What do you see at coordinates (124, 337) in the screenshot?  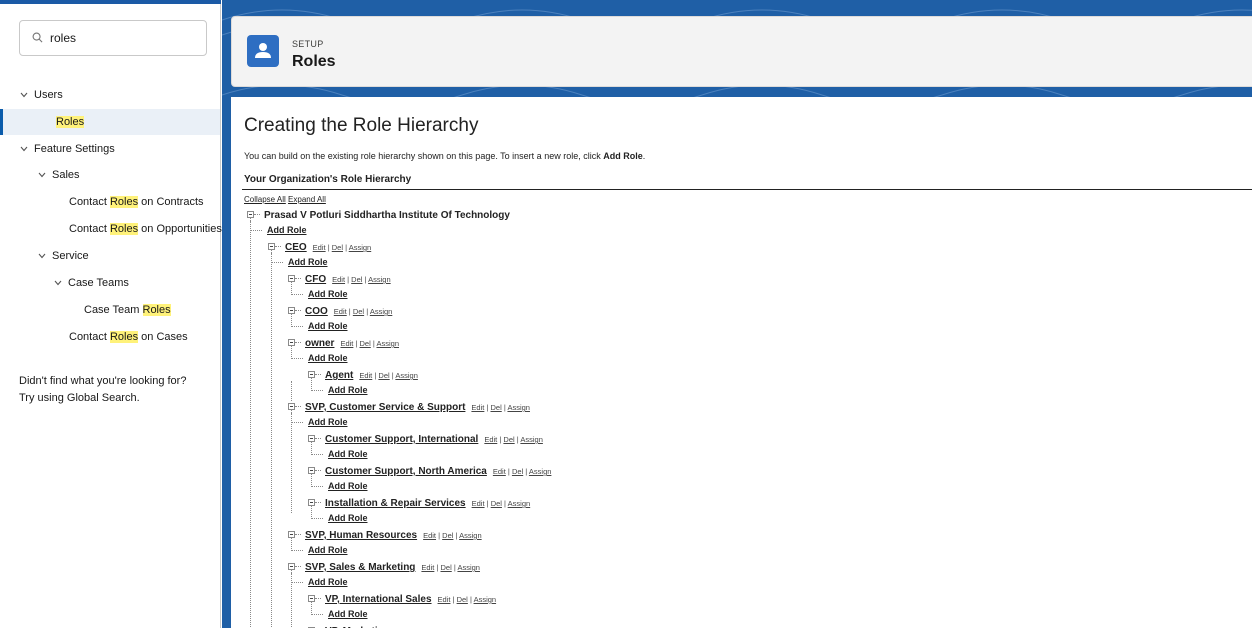 I see `search-highlight: Roles` at bounding box center [124, 337].